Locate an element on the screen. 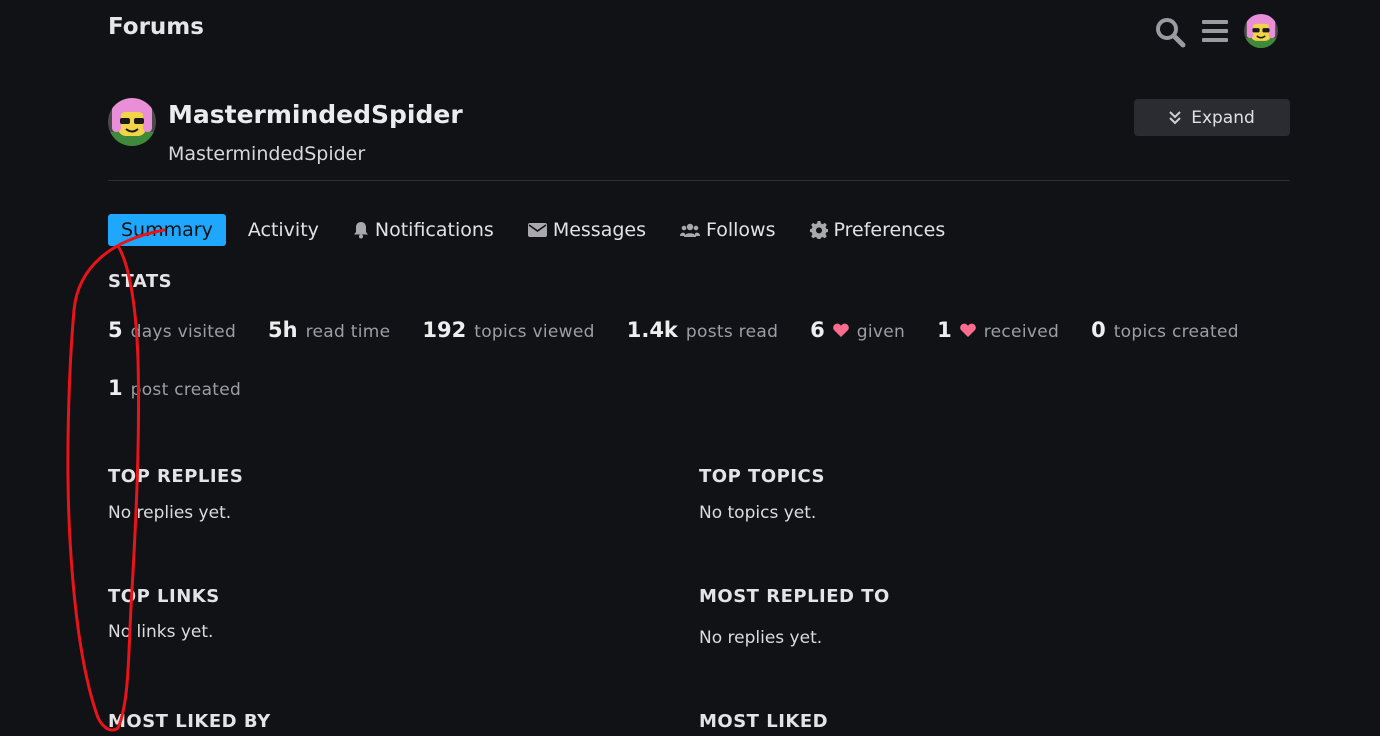  stat-label: post created is located at coordinates (186, 390).